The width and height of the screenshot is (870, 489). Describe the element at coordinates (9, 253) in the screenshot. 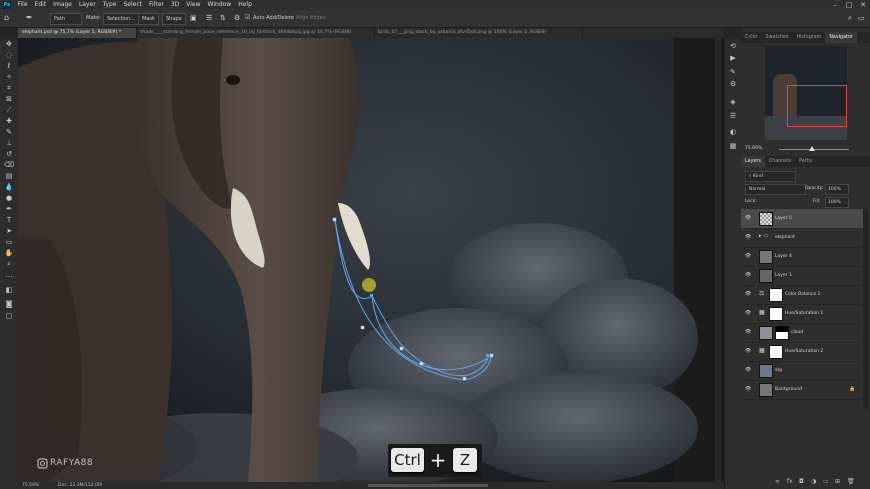

I see `hand-tool-icon: ✋` at that location.